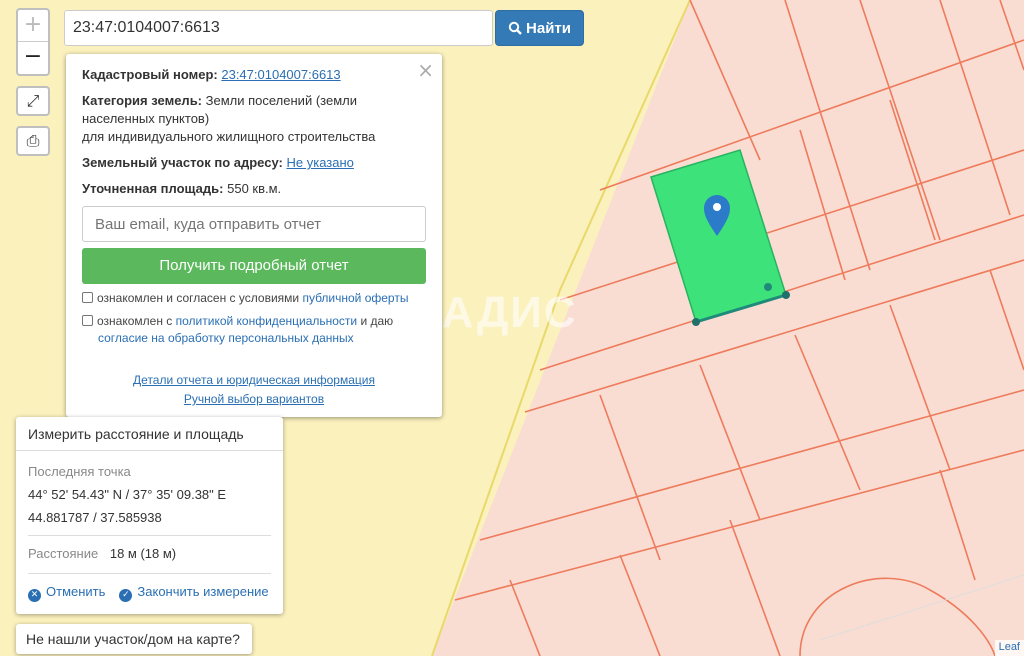  What do you see at coordinates (153, 188) in the screenshot?
I see `area-label: Уточненная площадь:` at bounding box center [153, 188].